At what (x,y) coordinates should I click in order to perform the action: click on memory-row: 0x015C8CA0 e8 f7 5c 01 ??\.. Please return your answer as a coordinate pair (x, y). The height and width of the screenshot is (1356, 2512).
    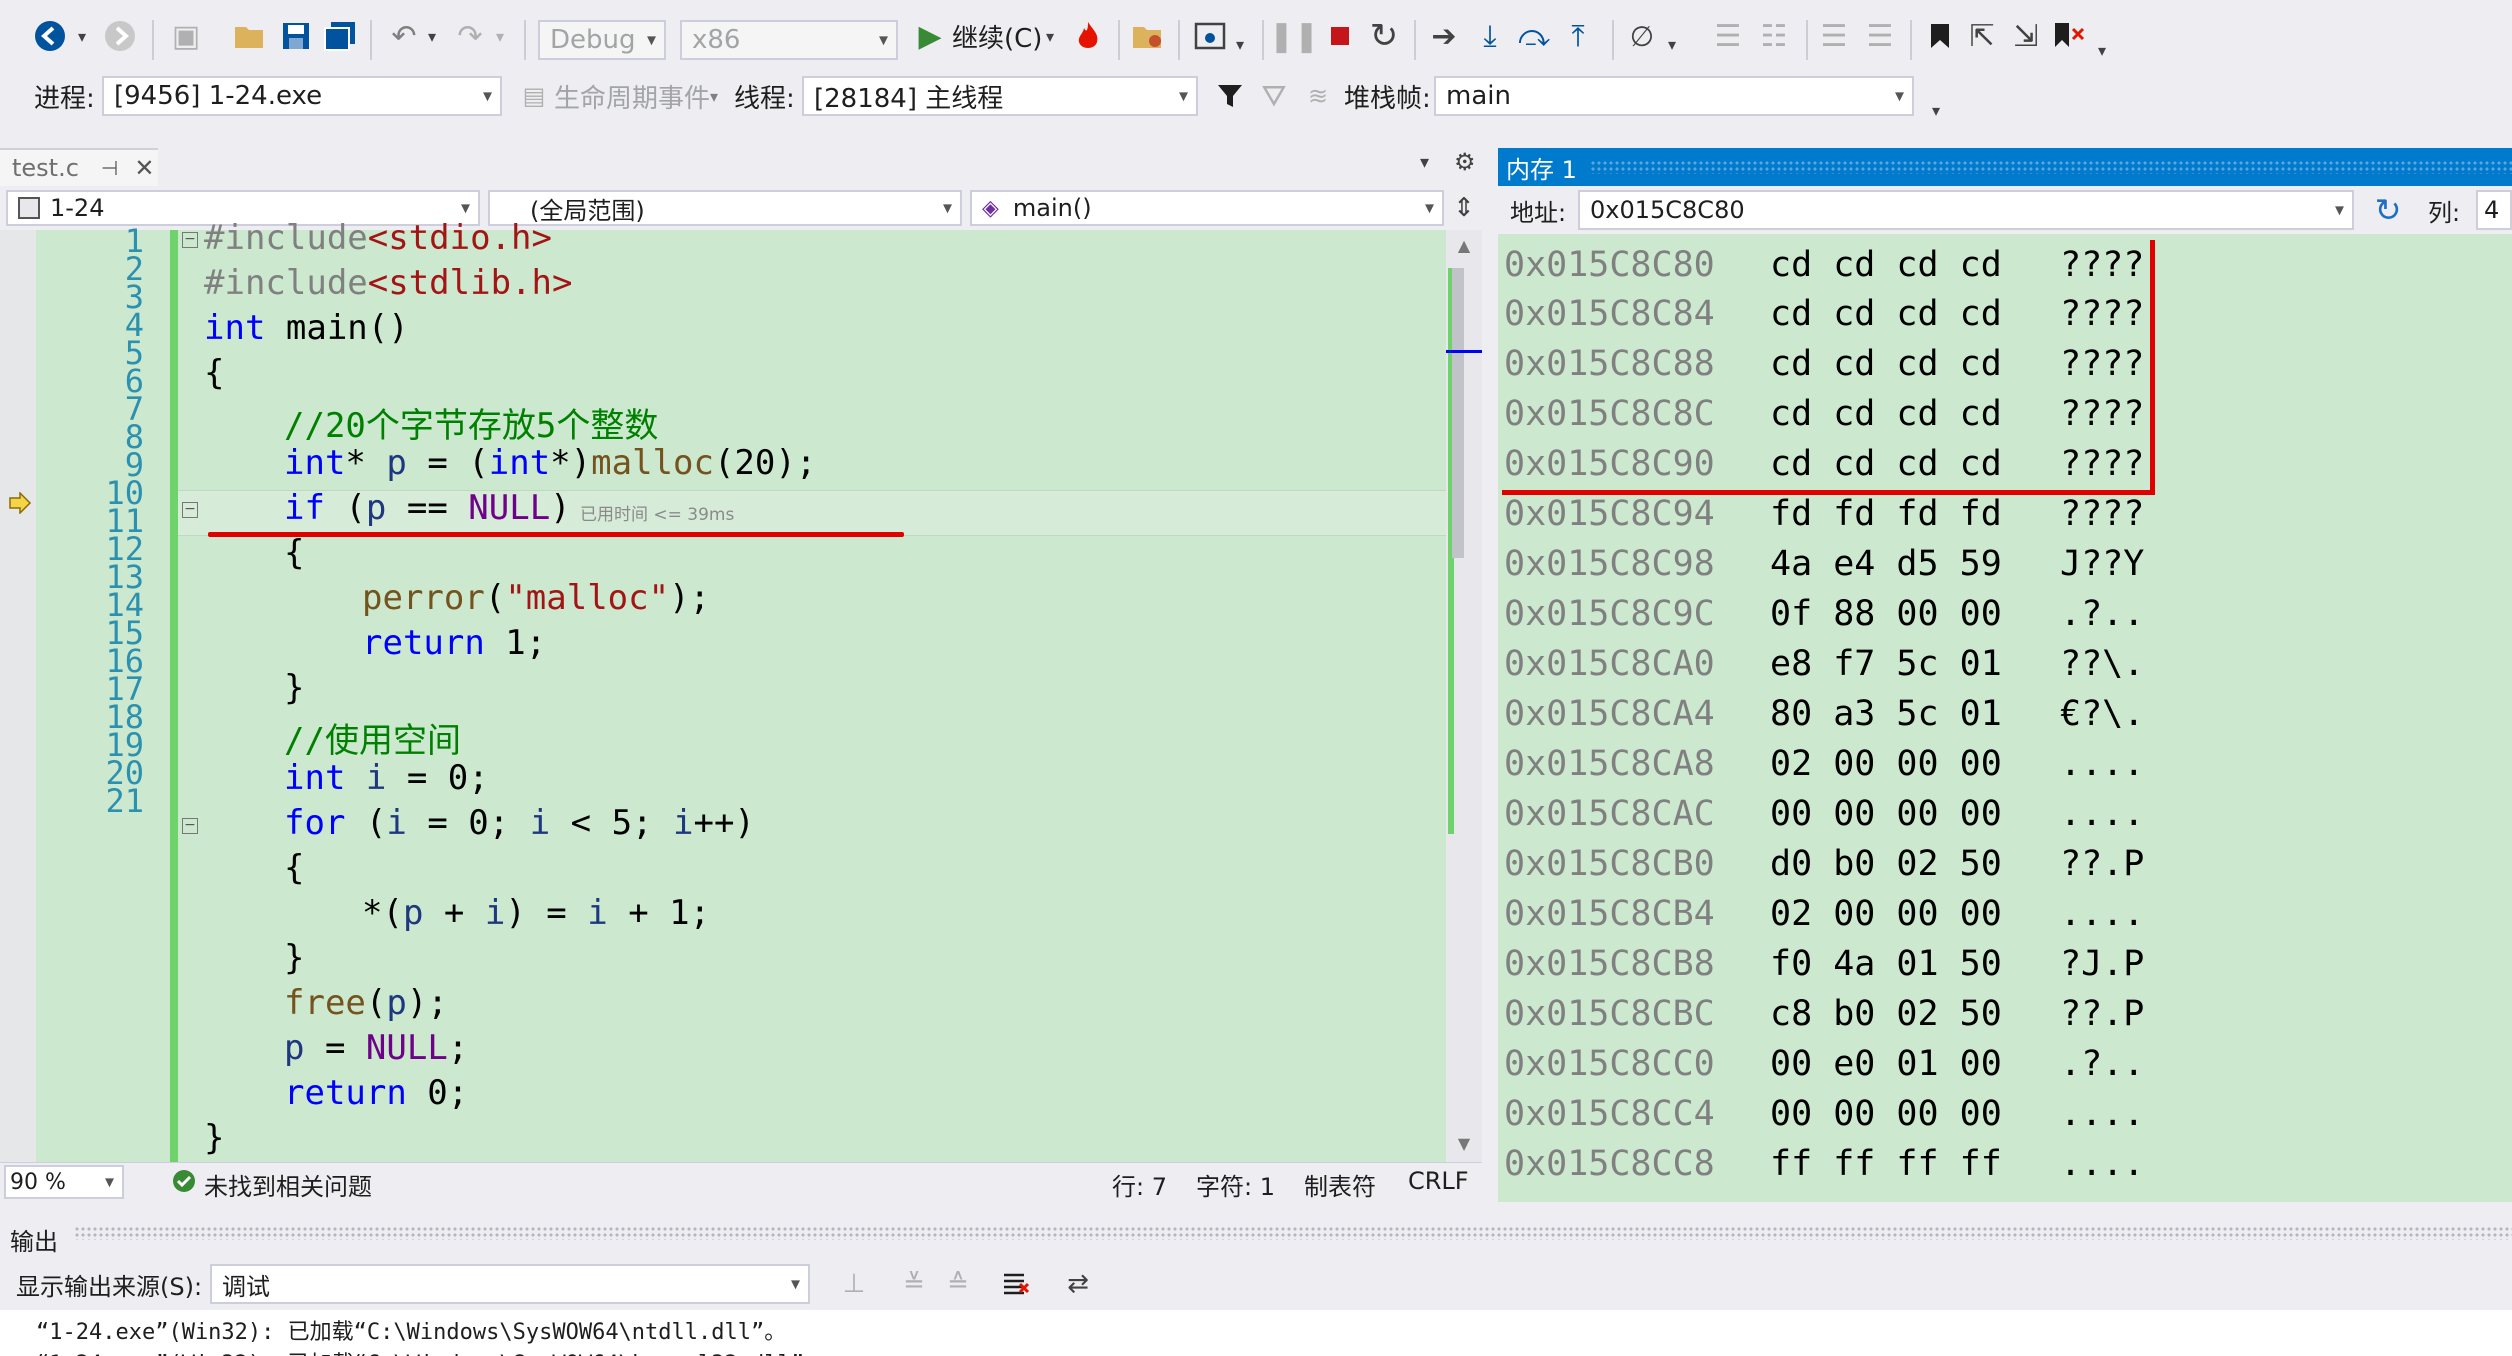
    Looking at the image, I should click on (1824, 664).